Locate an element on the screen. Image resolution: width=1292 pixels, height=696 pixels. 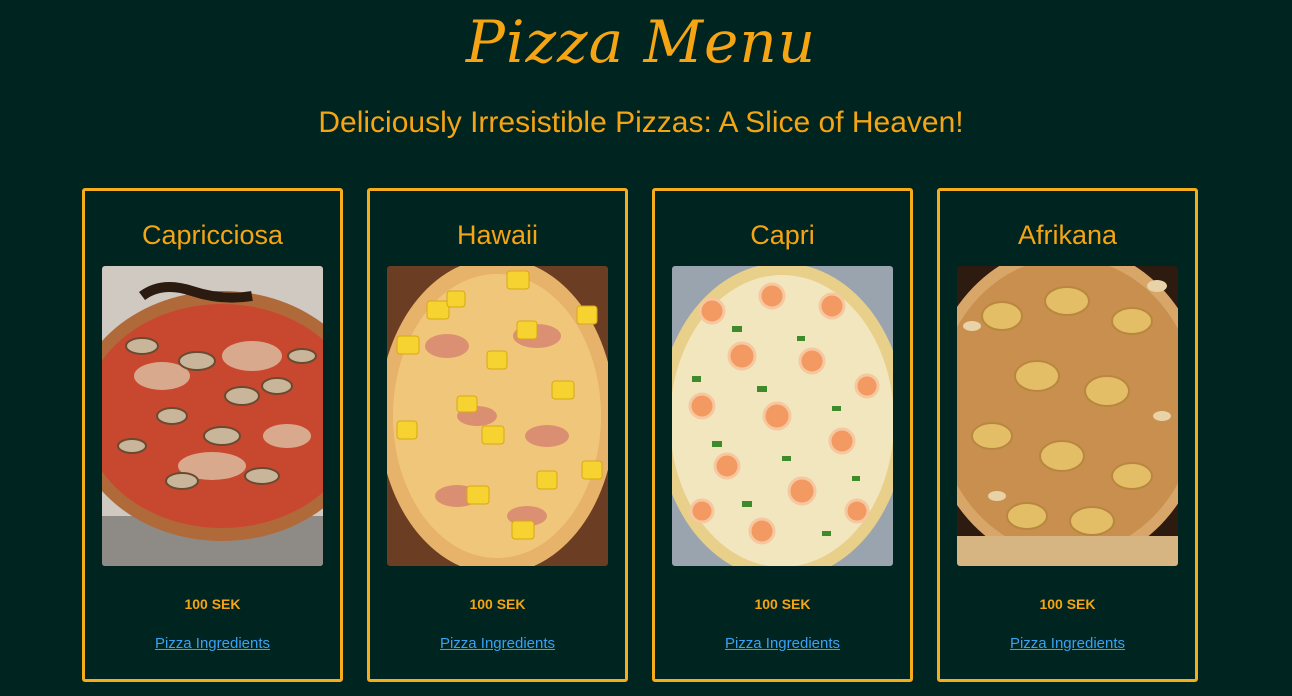
pizza-card-afrikana: Afrikana 100 SEK Pizza Ingredients is located at coordinates (1067, 435).